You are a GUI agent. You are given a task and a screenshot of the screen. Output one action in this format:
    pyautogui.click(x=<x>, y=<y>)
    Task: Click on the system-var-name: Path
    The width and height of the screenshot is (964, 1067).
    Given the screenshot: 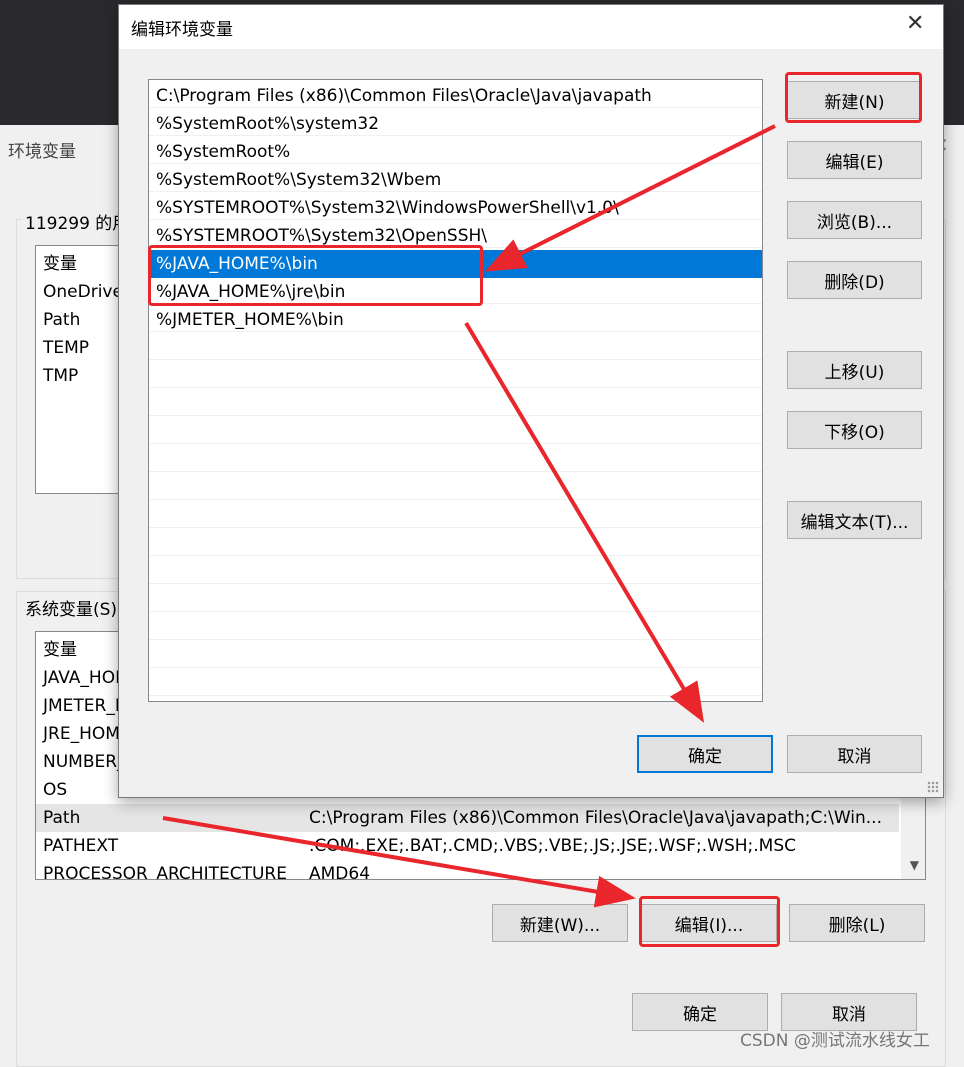 What is the action you would take?
    pyautogui.click(x=62, y=818)
    